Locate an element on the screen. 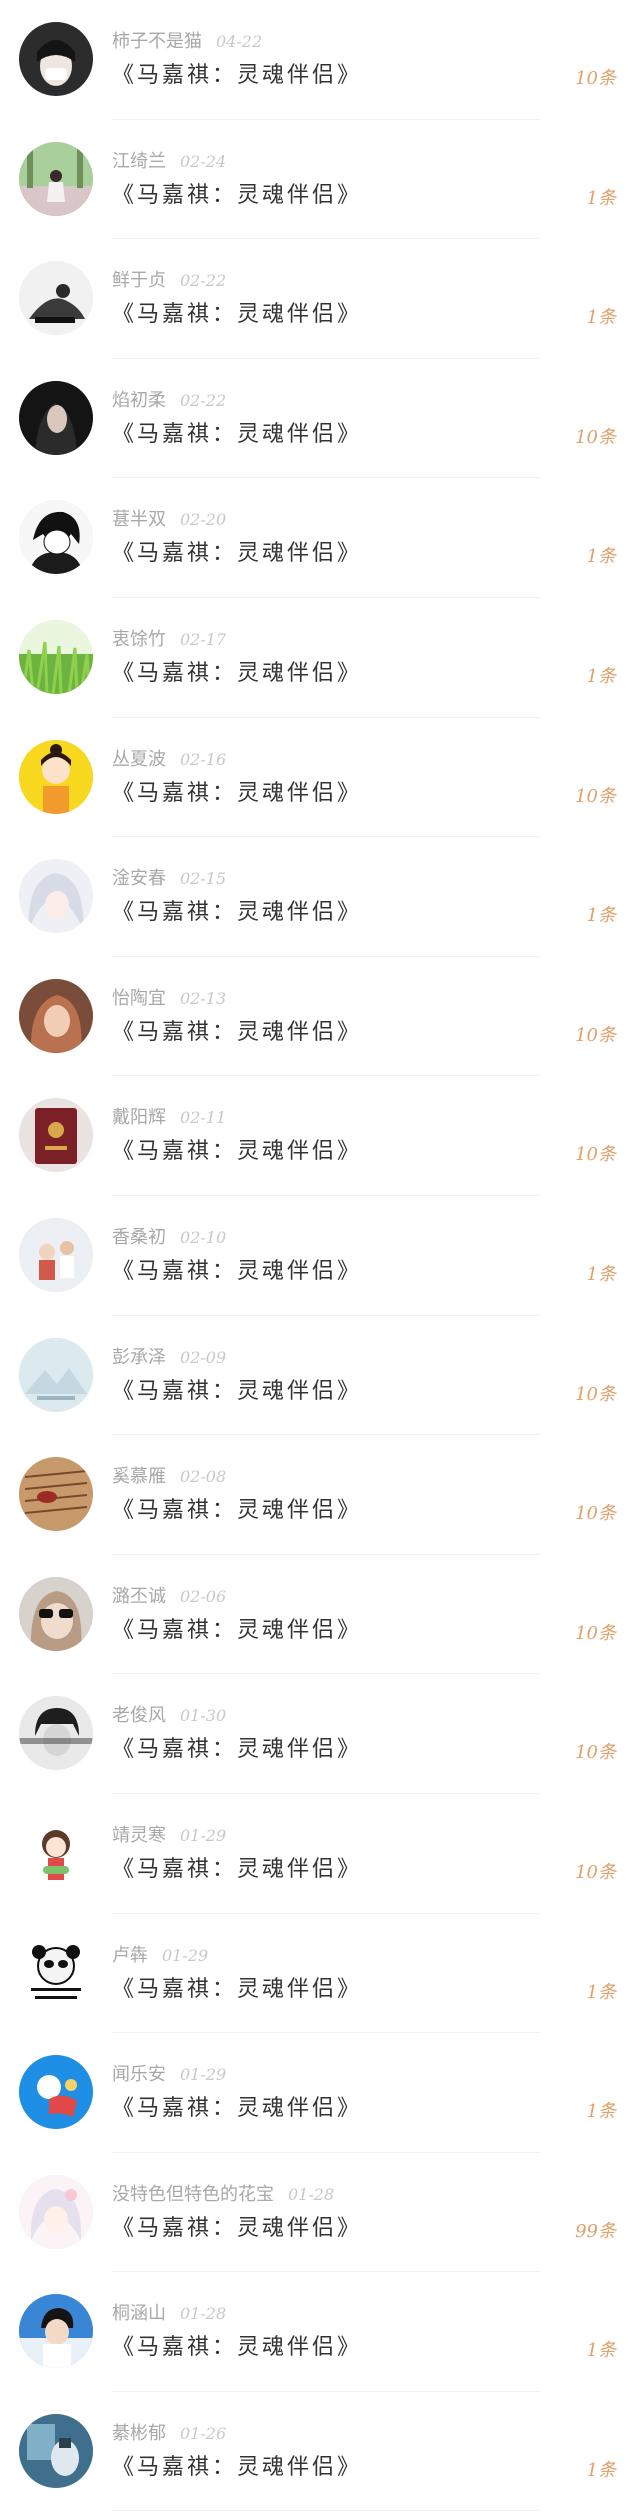 This screenshot has height=2513, width=640. item-count: 99条 is located at coordinates (595, 2231).